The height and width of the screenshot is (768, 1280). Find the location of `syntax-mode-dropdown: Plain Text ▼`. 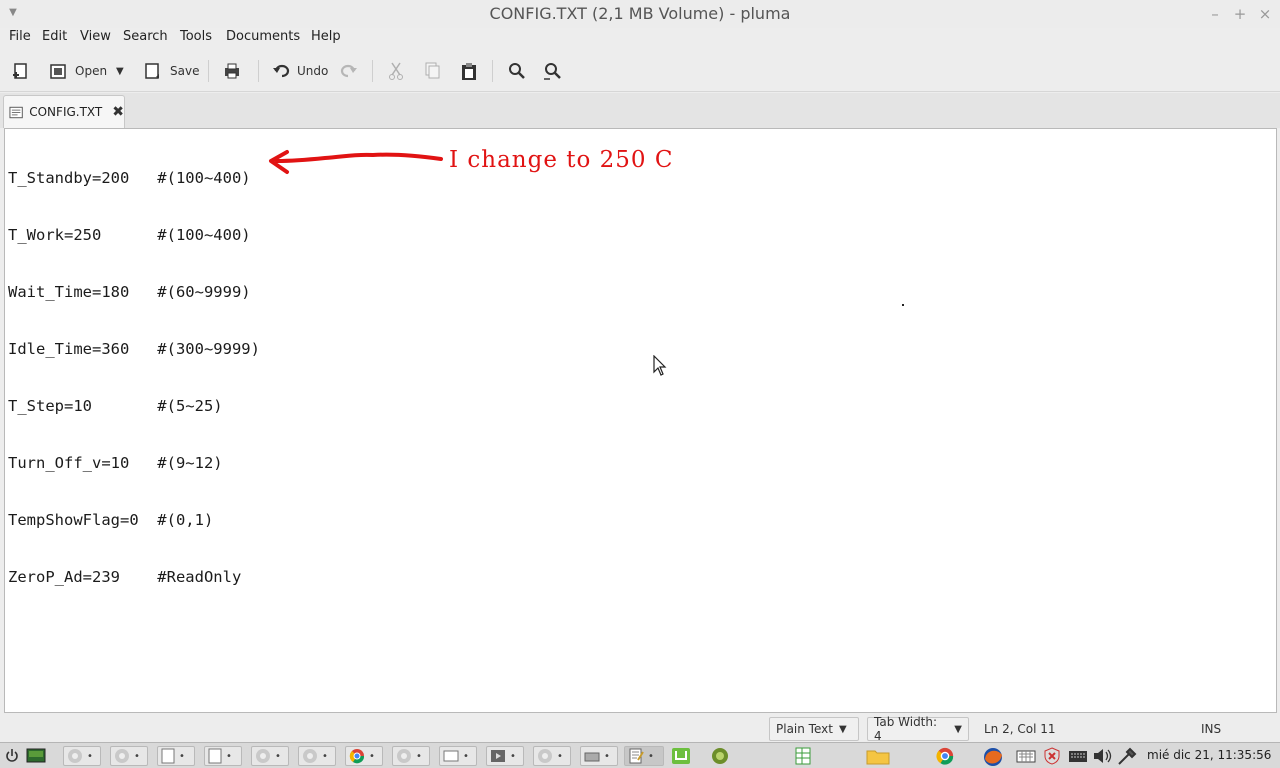

syntax-mode-dropdown: Plain Text ▼ is located at coordinates (814, 729).